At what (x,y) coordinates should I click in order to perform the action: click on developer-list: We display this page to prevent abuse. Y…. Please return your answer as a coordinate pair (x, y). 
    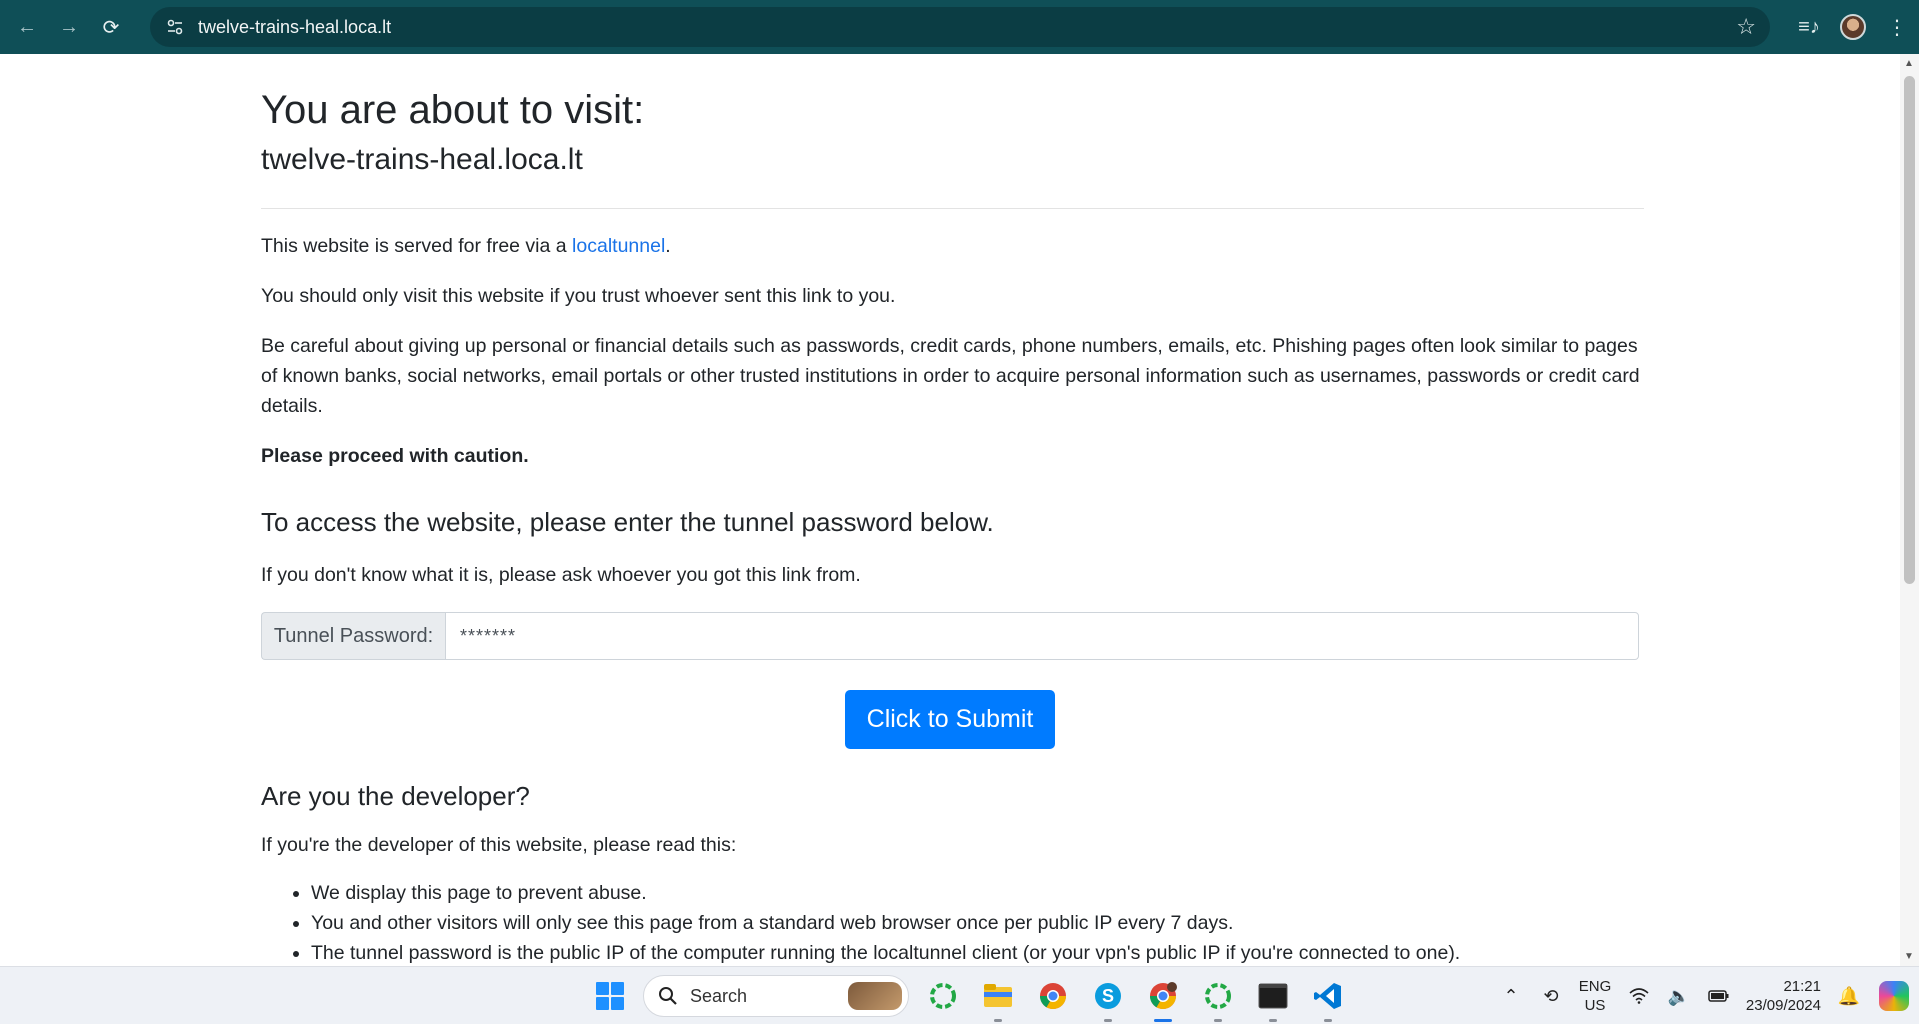
    Looking at the image, I should click on (977, 922).